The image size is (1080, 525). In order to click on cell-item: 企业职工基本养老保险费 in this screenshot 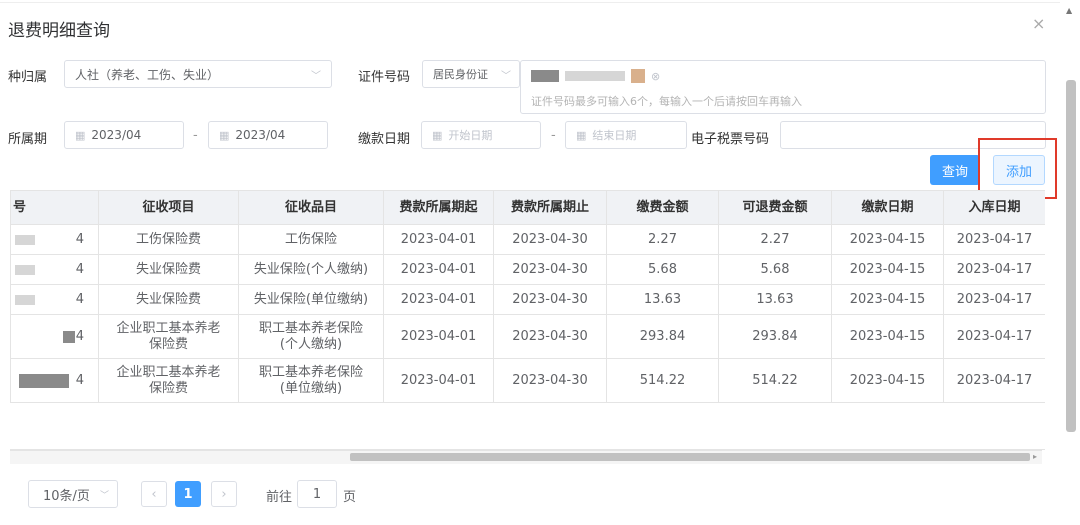, I will do `click(168, 336)`.